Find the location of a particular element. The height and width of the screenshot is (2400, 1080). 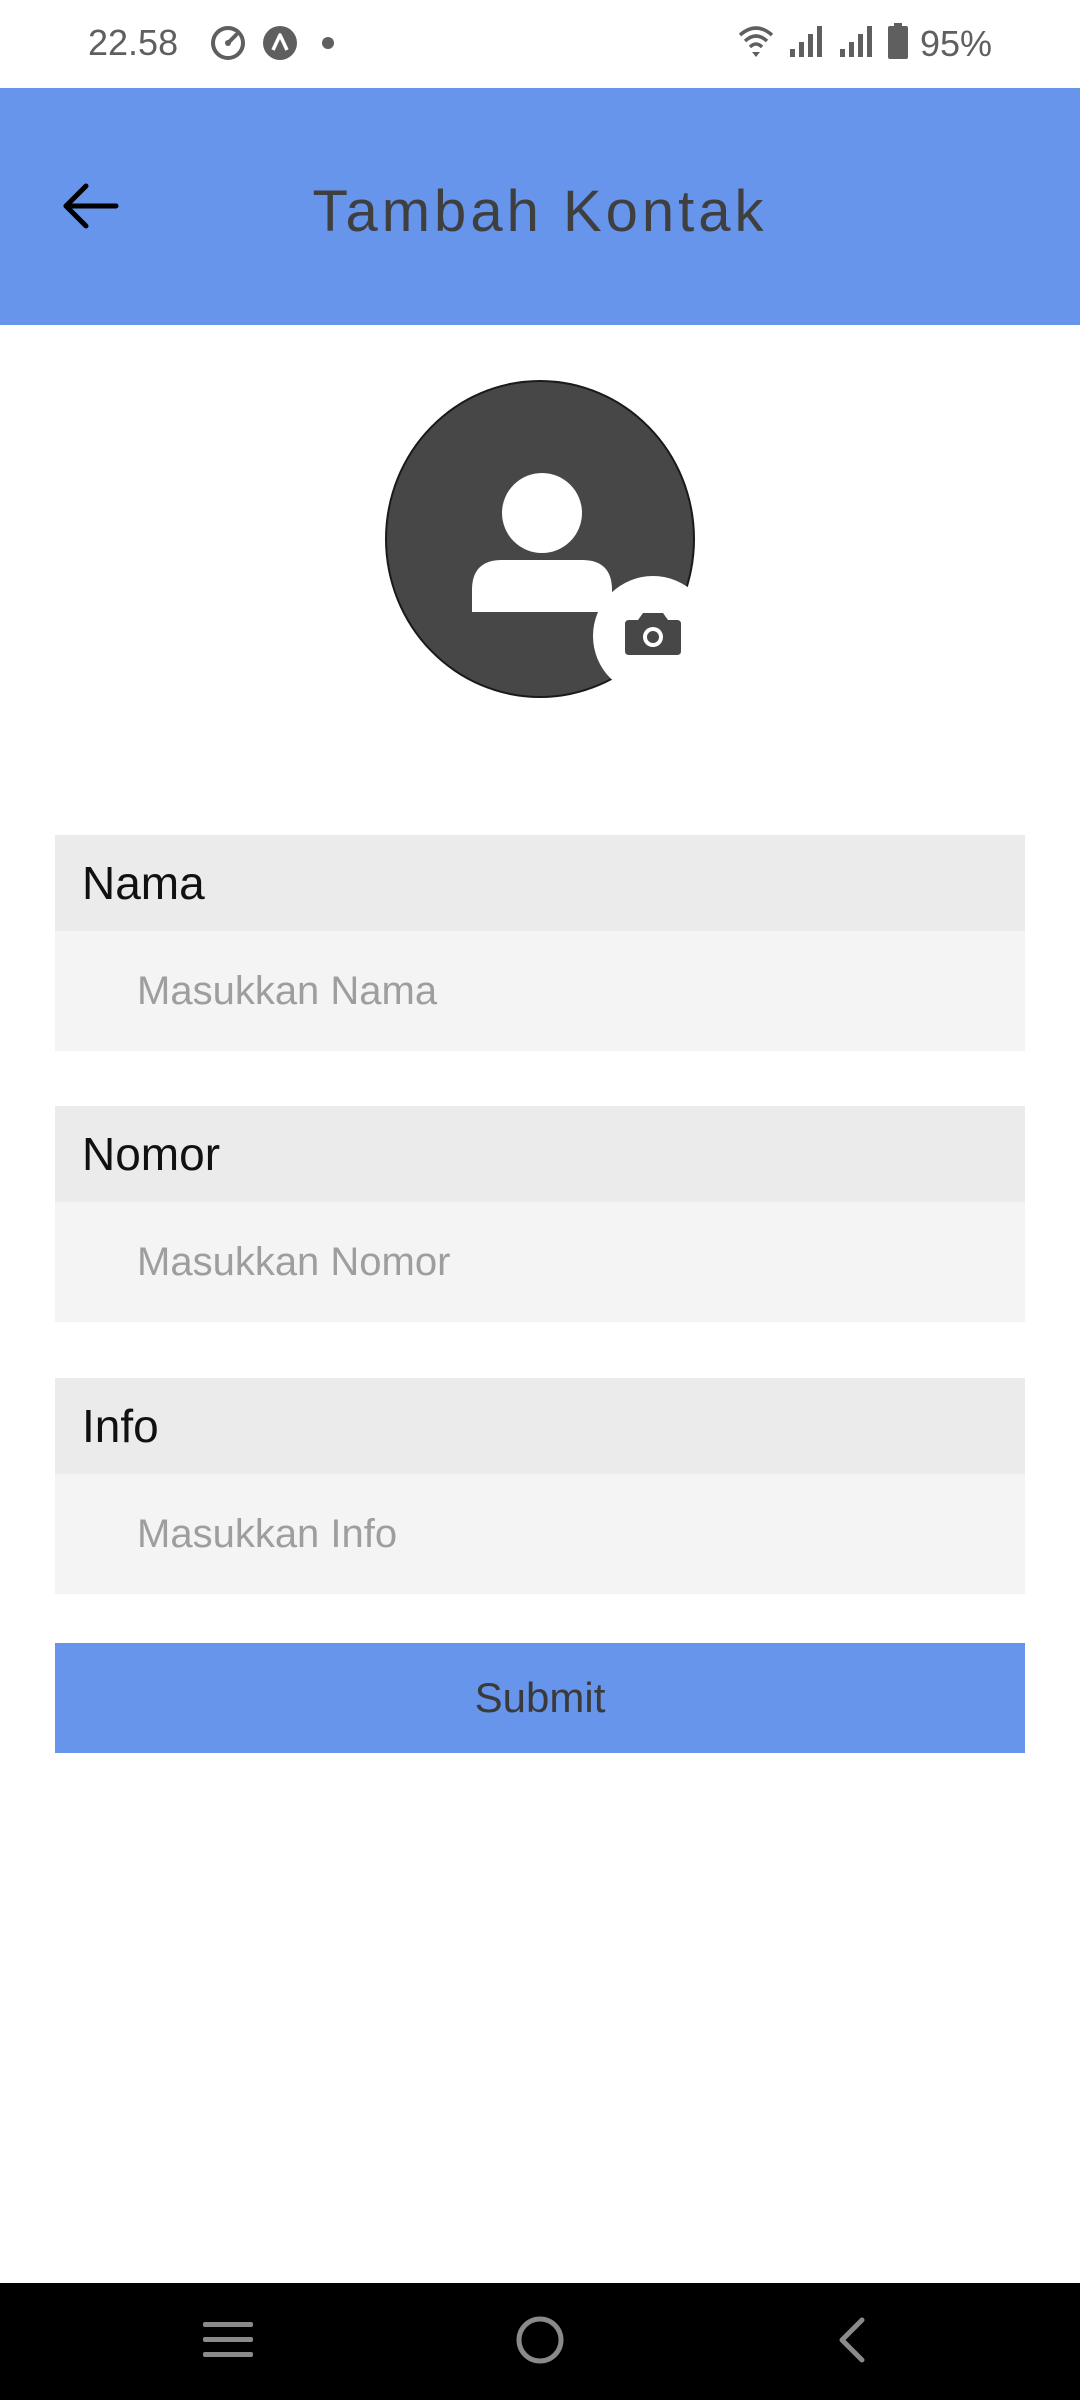

name-input is located at coordinates (540, 991).